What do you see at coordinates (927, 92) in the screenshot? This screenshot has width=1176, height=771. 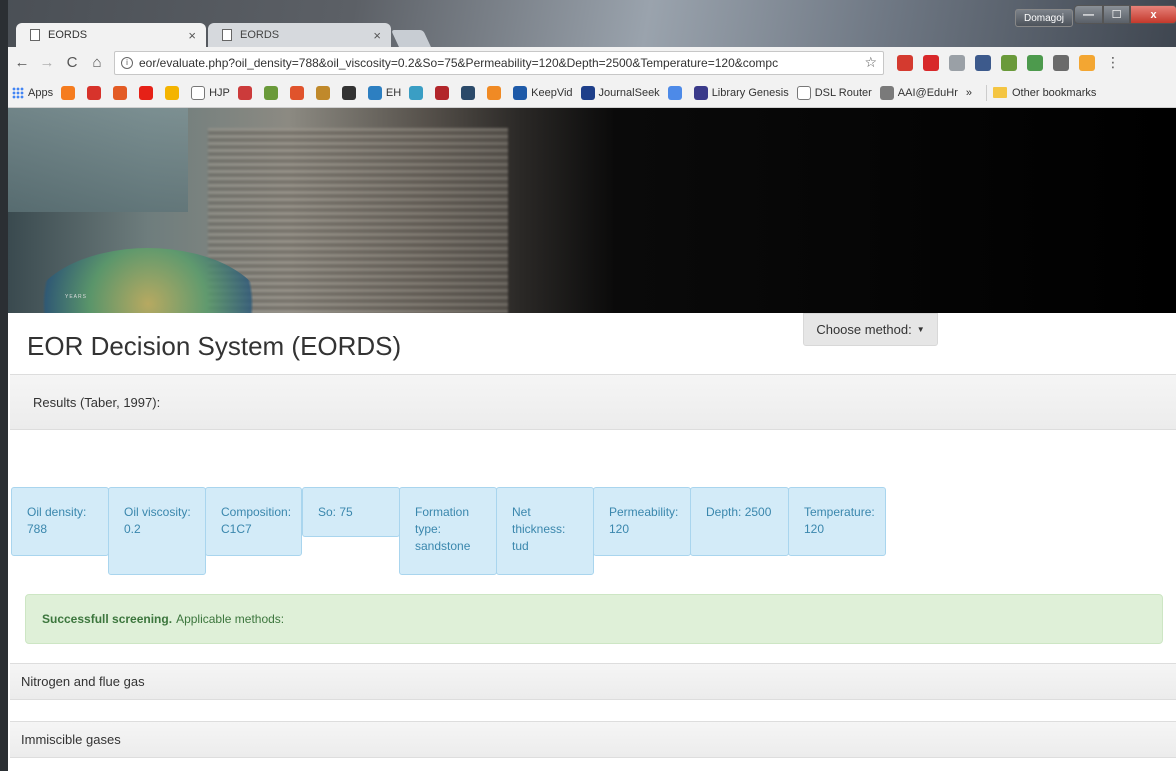 I see `bookmark-label: AAI@EduHr` at bounding box center [927, 92].